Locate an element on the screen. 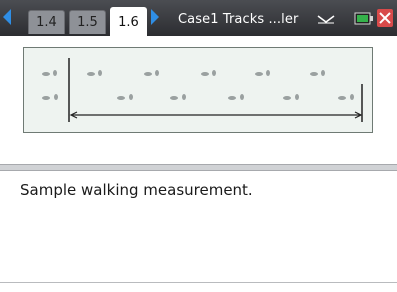 The width and height of the screenshot is (397, 292). tab-1-5: 1.5 is located at coordinates (87, 22).